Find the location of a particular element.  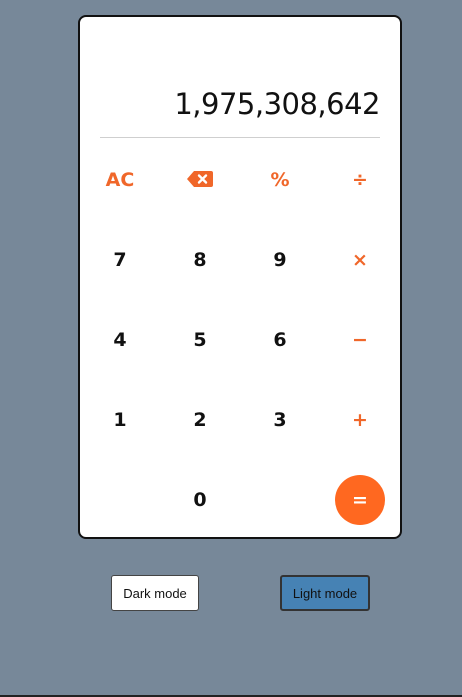

backspace-button is located at coordinates (200, 180).